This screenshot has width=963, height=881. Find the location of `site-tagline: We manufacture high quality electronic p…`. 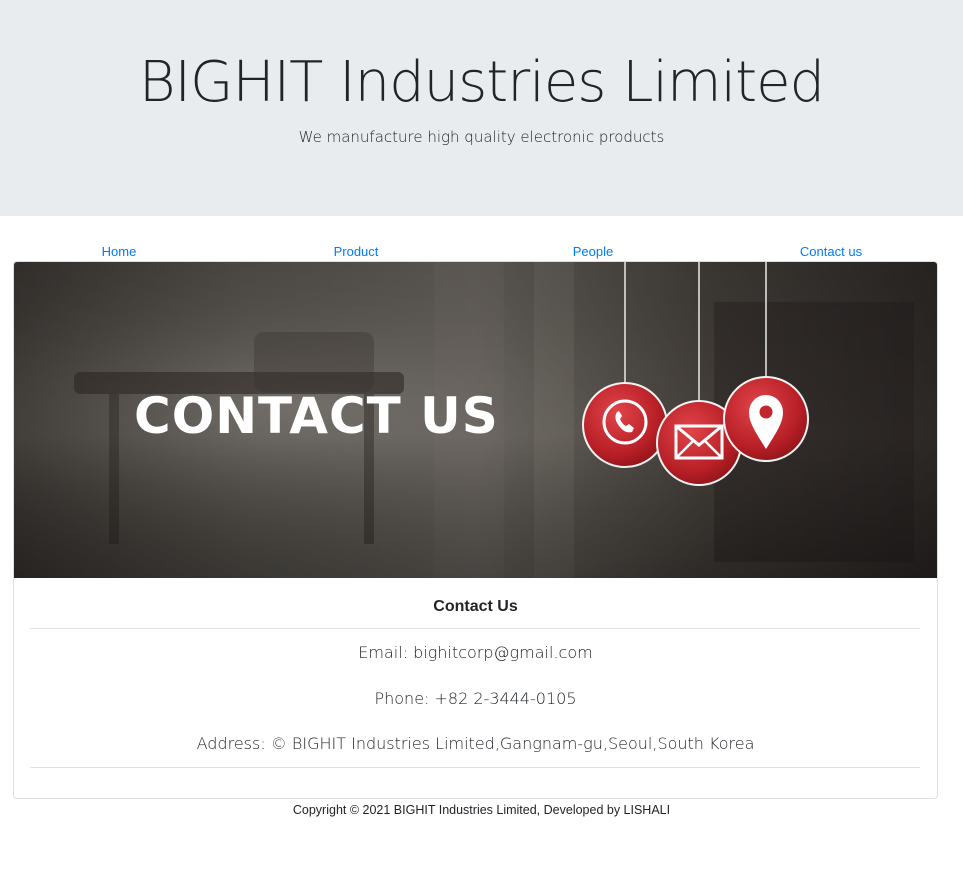

site-tagline: We manufacture high quality electronic p… is located at coordinates (481, 137).